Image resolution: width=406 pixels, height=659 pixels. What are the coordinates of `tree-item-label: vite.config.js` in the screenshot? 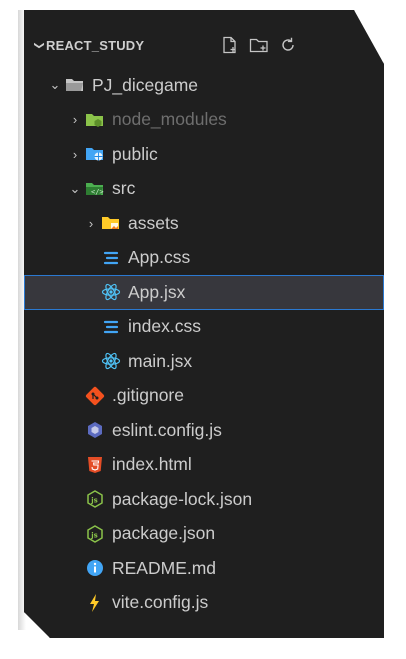 It's located at (160, 602).